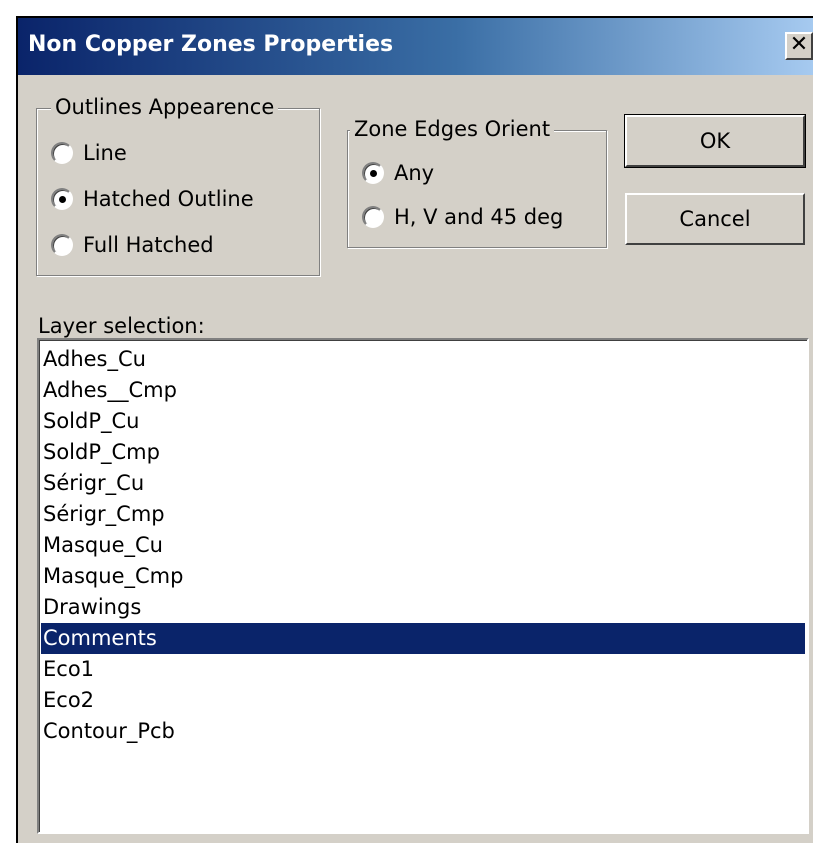 Image resolution: width=813 pixels, height=843 pixels. What do you see at coordinates (165, 107) in the screenshot?
I see `outlines-appearance-legend: Outlines Appearence` at bounding box center [165, 107].